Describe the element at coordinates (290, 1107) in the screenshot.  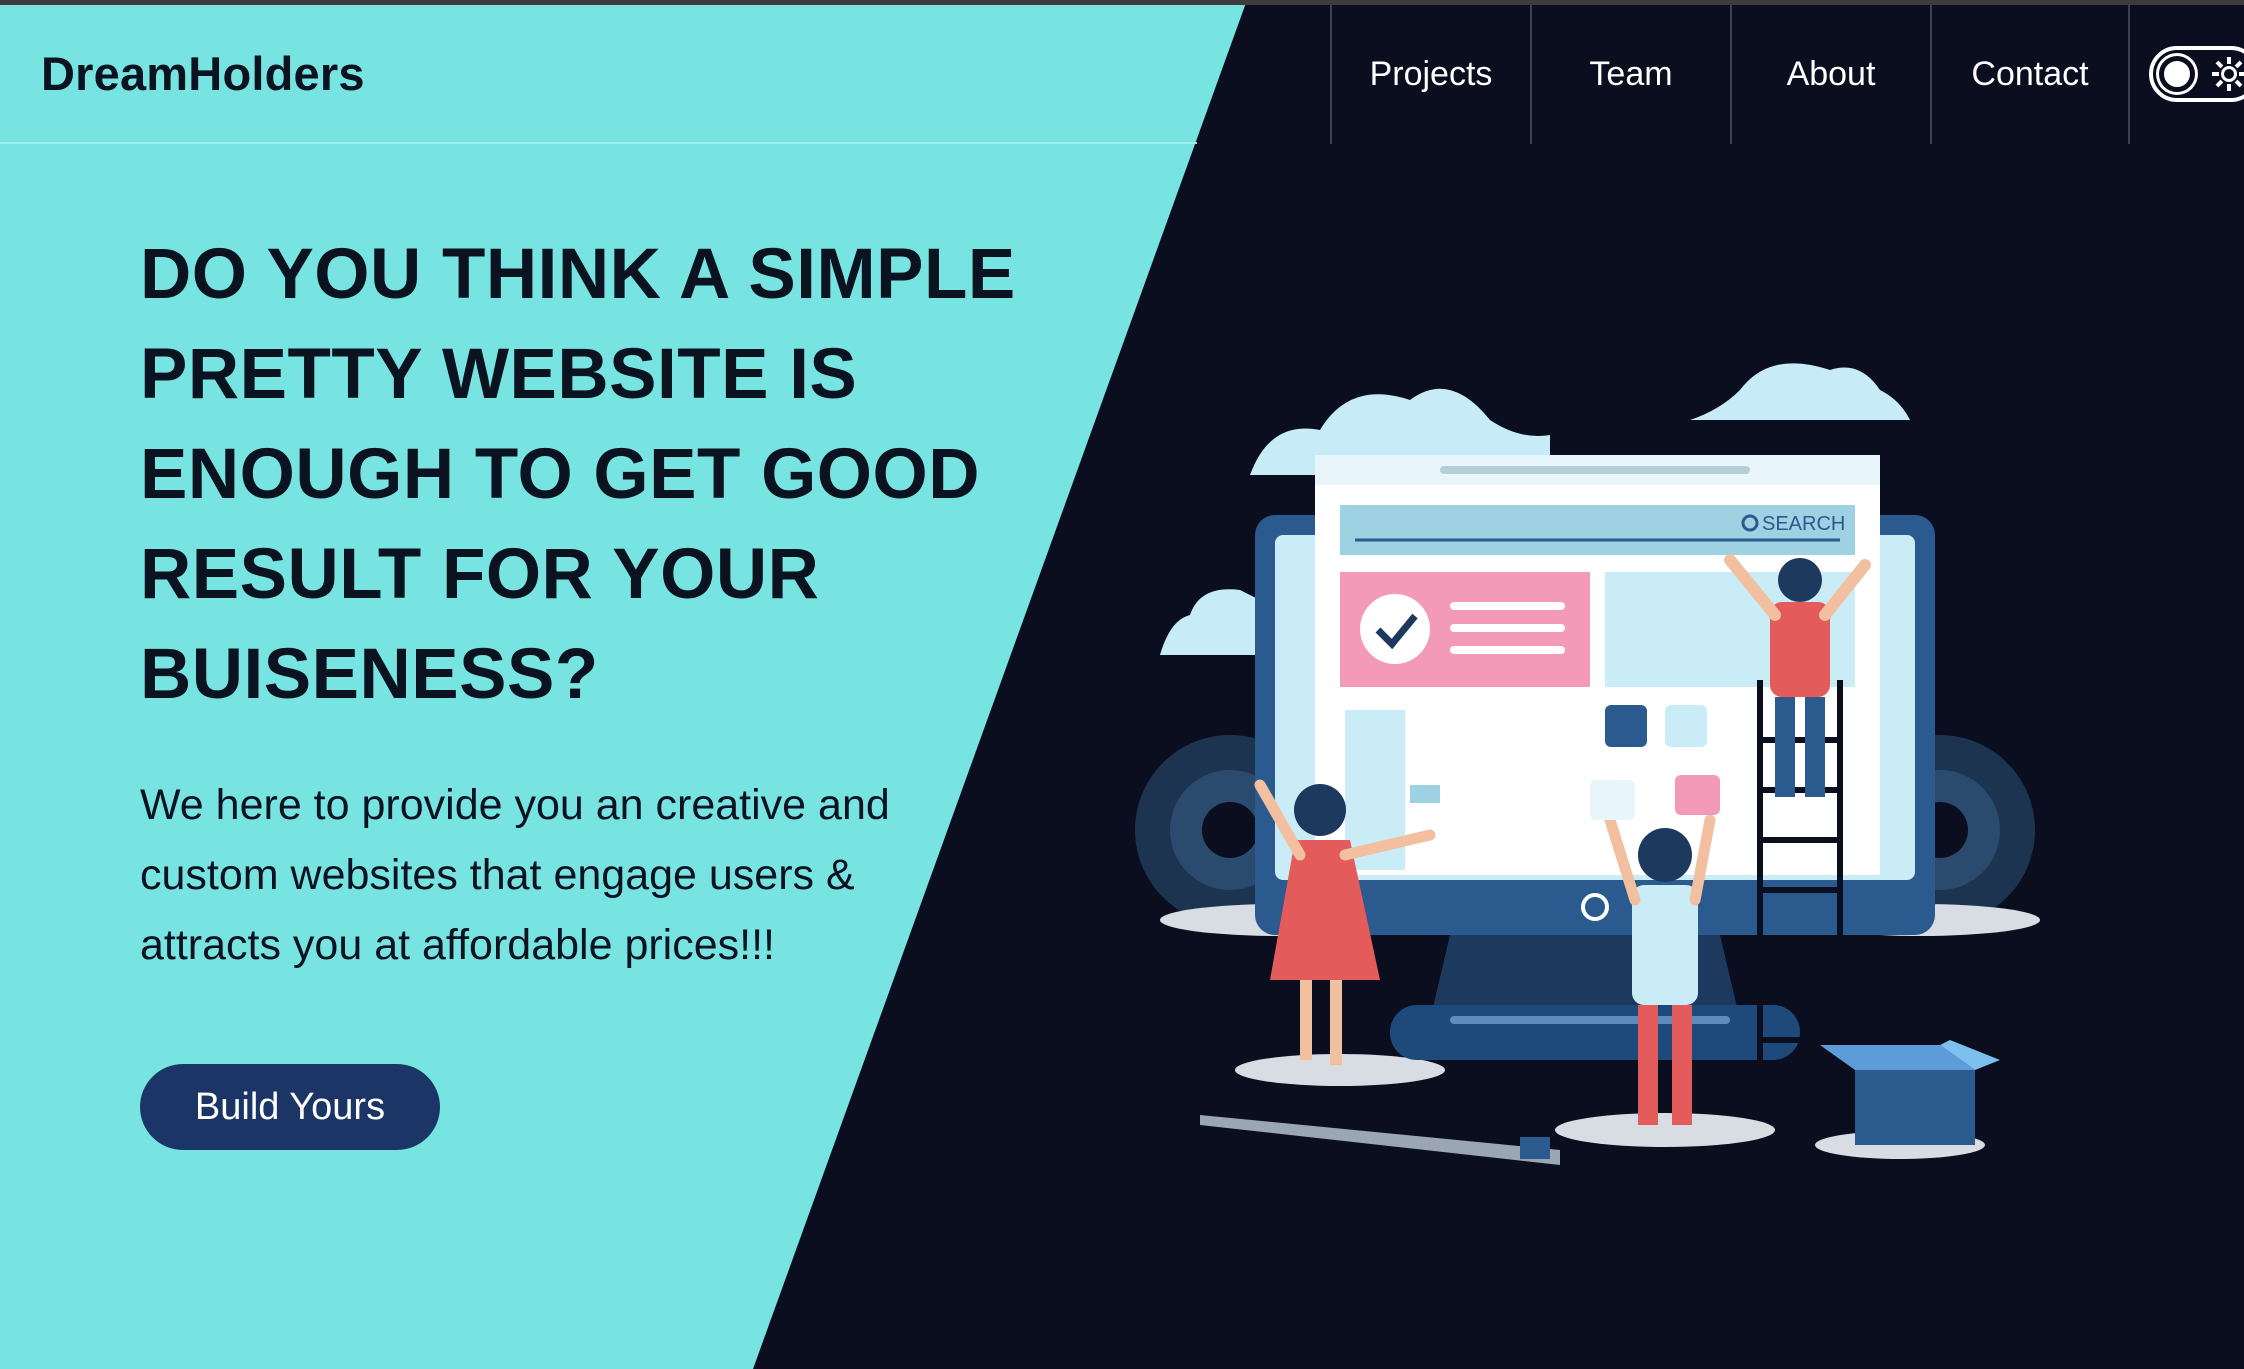
I see `build-yours-button: Build Yours` at that location.